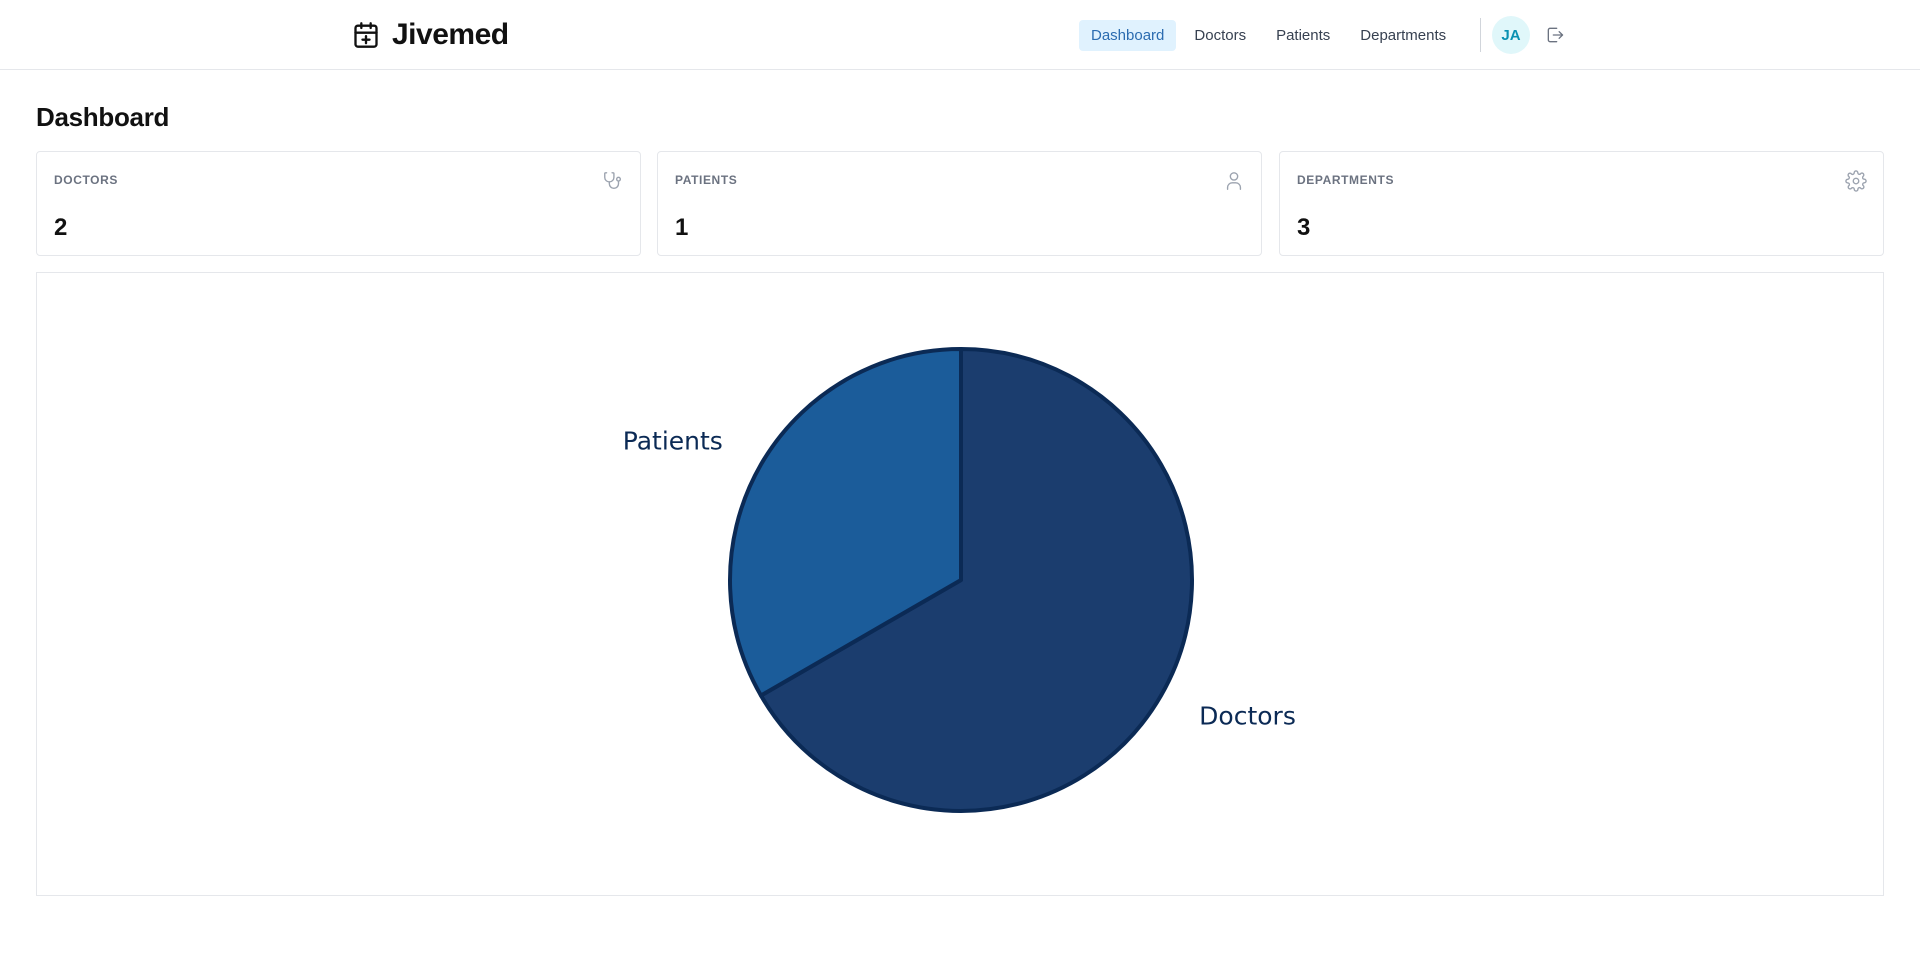 Image resolution: width=1920 pixels, height=976 pixels. Describe the element at coordinates (450, 34) in the screenshot. I see `brand-name: Jivemed` at that location.